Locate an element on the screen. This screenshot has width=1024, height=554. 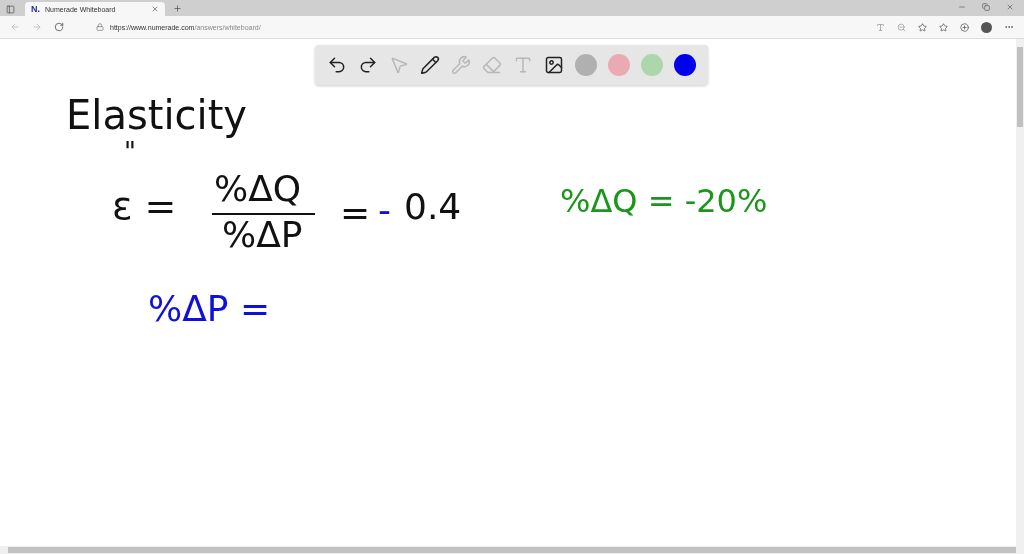
favorites-icon is located at coordinates (943, 27).